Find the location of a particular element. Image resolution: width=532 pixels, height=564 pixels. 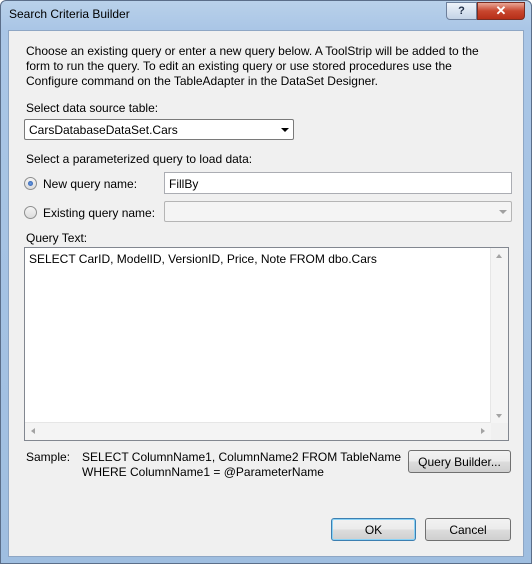

sample-label: Sample: is located at coordinates (48, 457).